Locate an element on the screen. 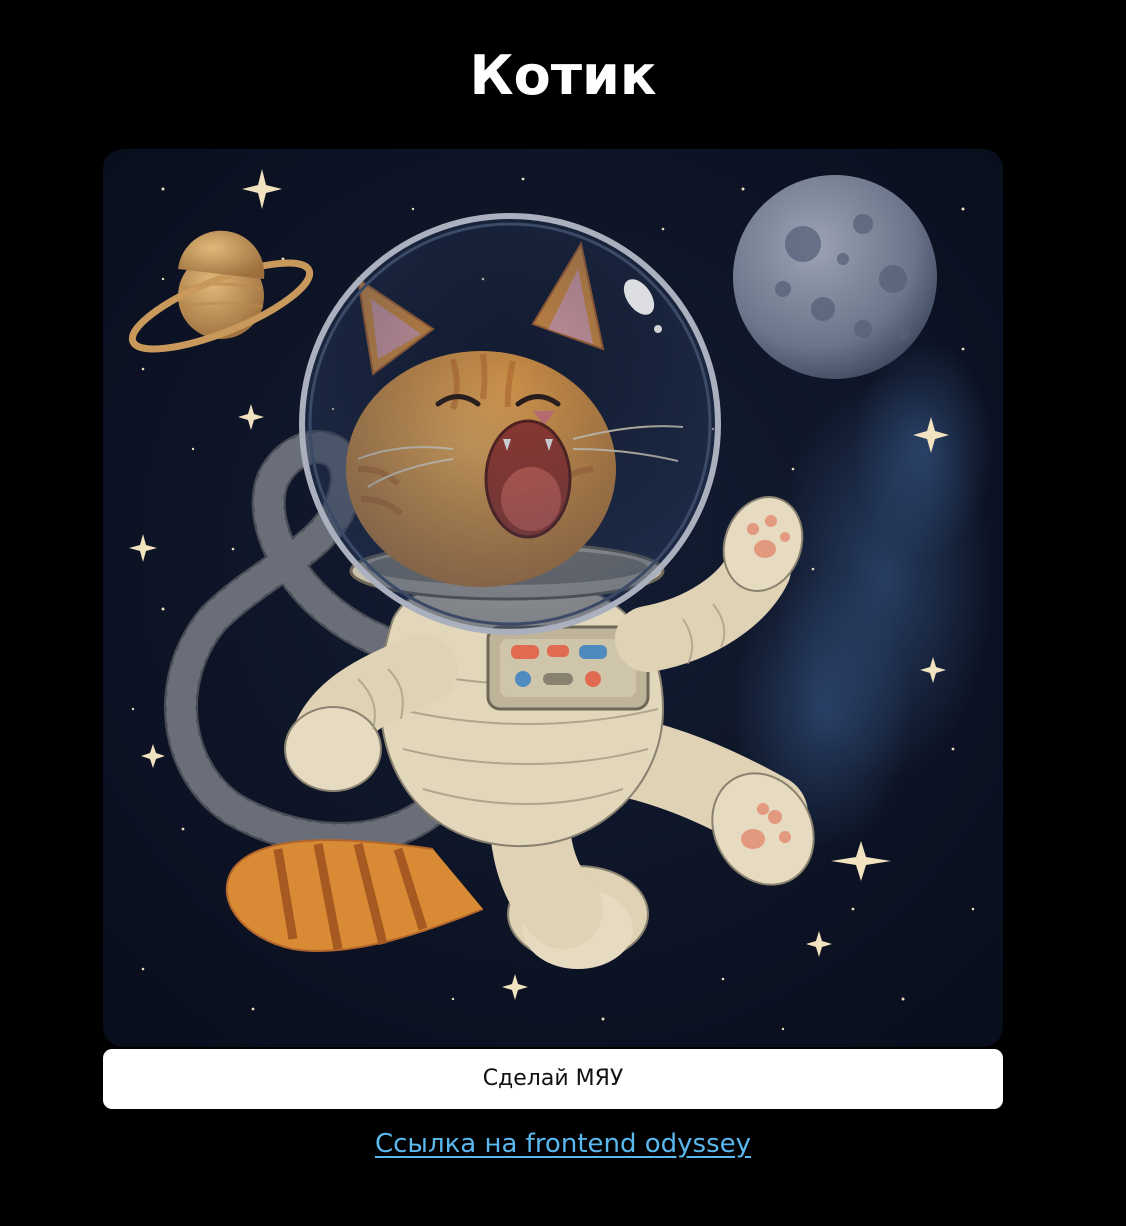 The height and width of the screenshot is (1226, 1126). page-title: Котик is located at coordinates (563, 75).